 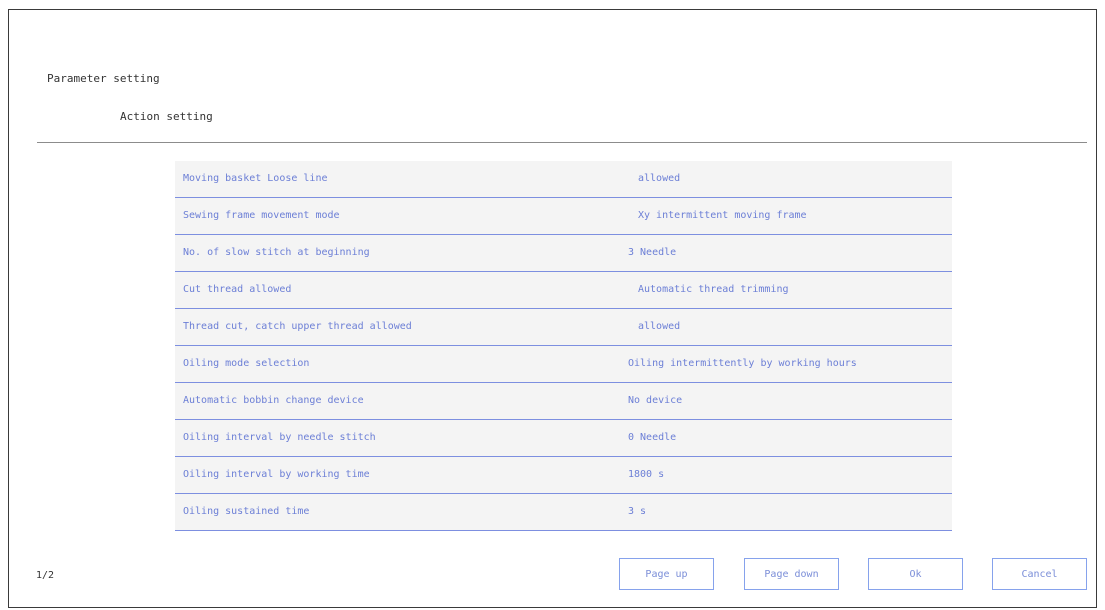 What do you see at coordinates (273, 400) in the screenshot?
I see `parameter-label: Automatic bobbin change device` at bounding box center [273, 400].